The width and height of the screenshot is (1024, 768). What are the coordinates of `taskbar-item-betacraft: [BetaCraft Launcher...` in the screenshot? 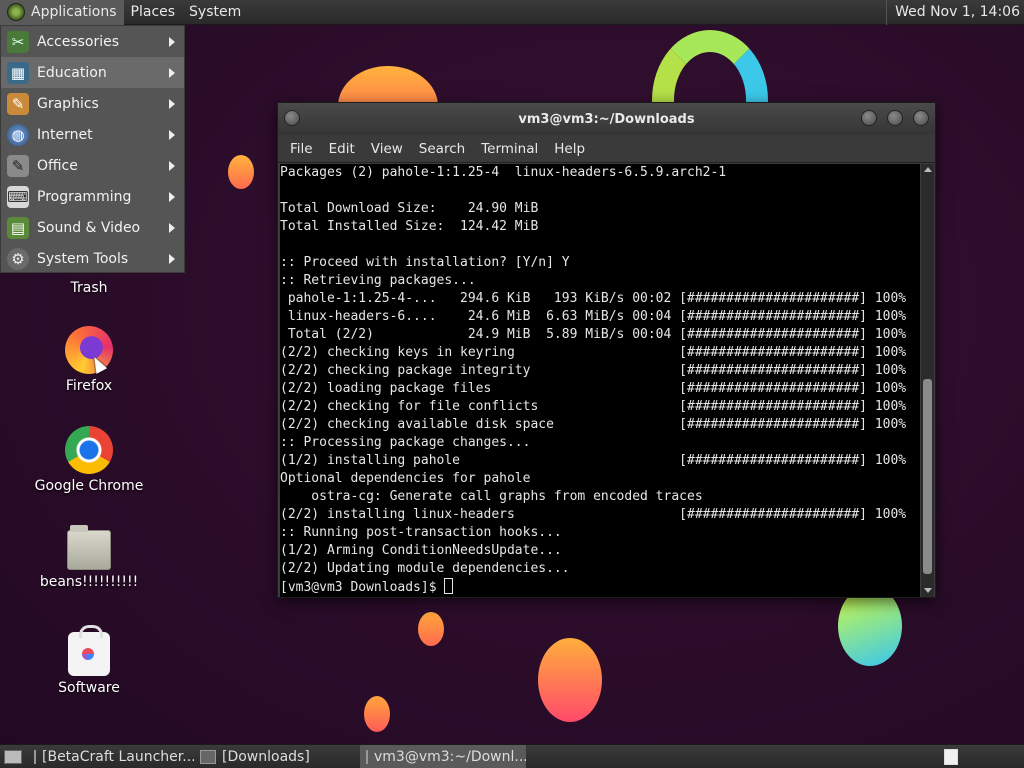 It's located at (111, 756).